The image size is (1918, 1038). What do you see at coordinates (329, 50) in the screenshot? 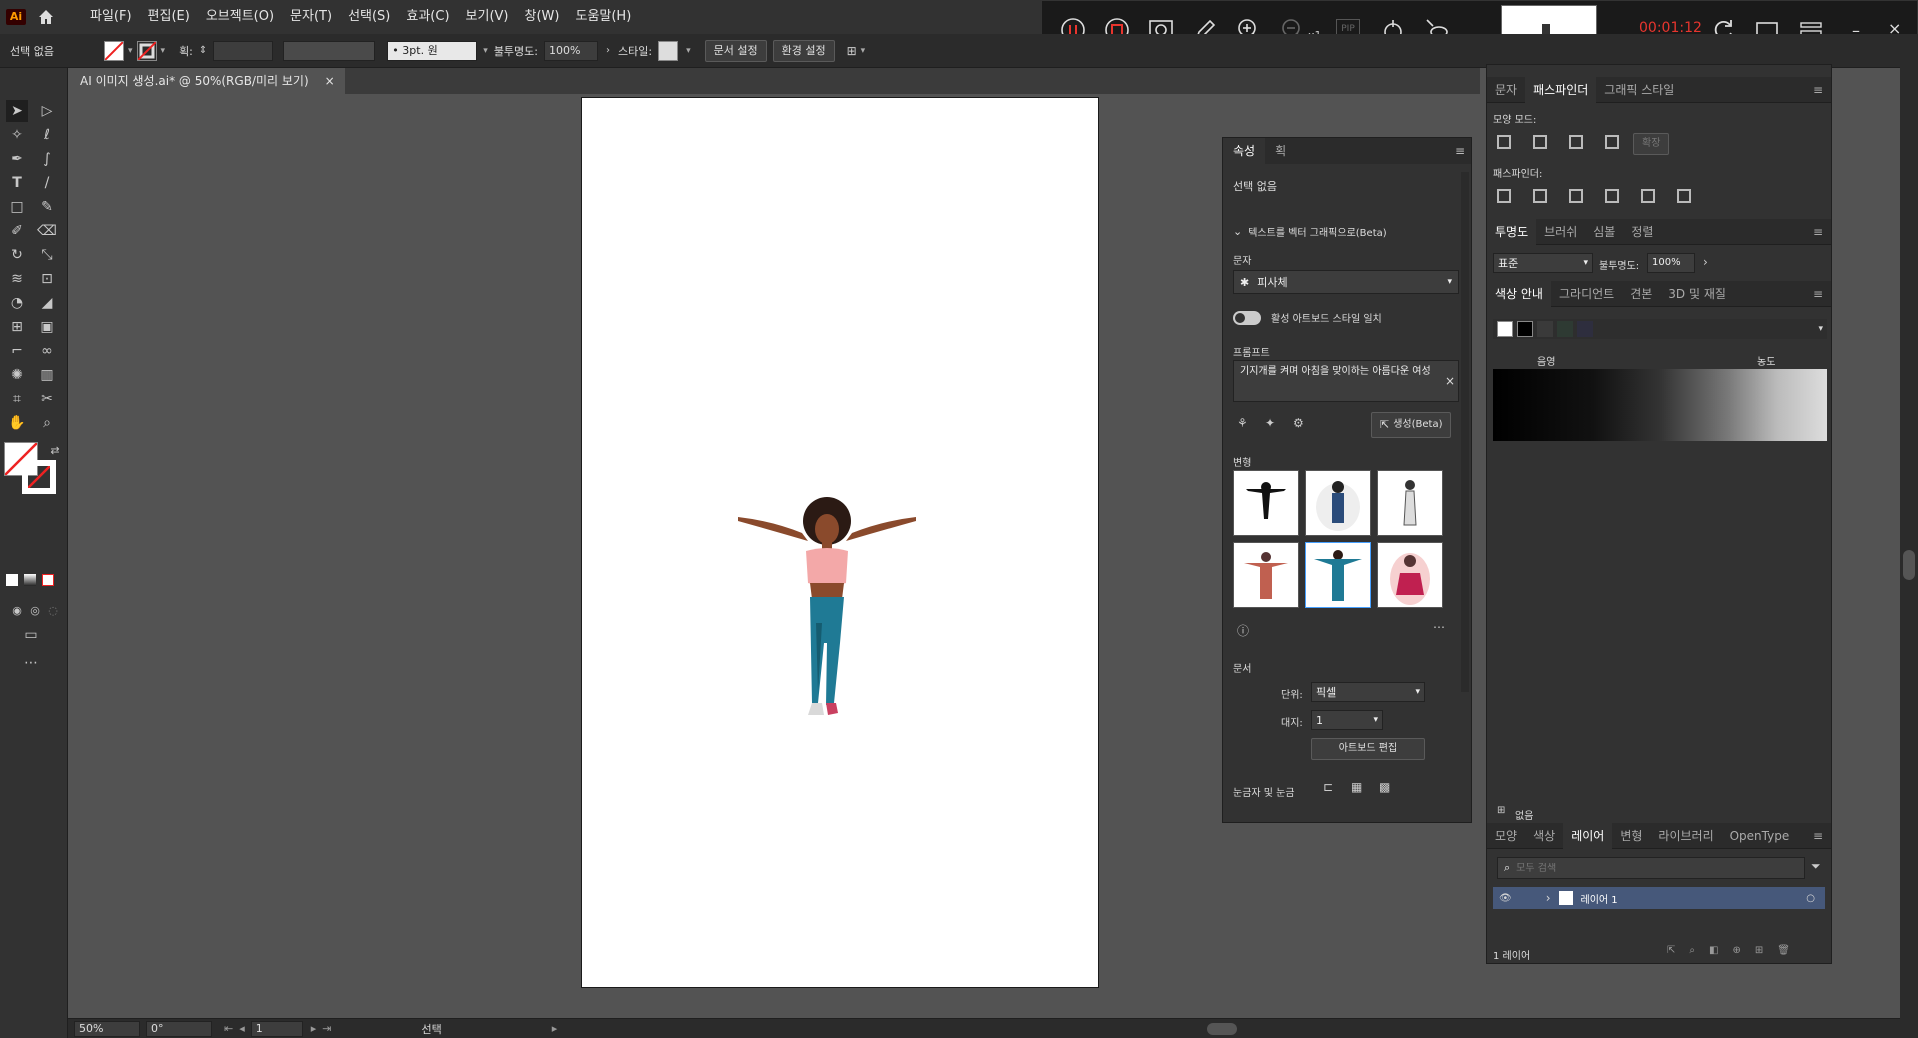
I see `variable-width-profile` at bounding box center [329, 50].